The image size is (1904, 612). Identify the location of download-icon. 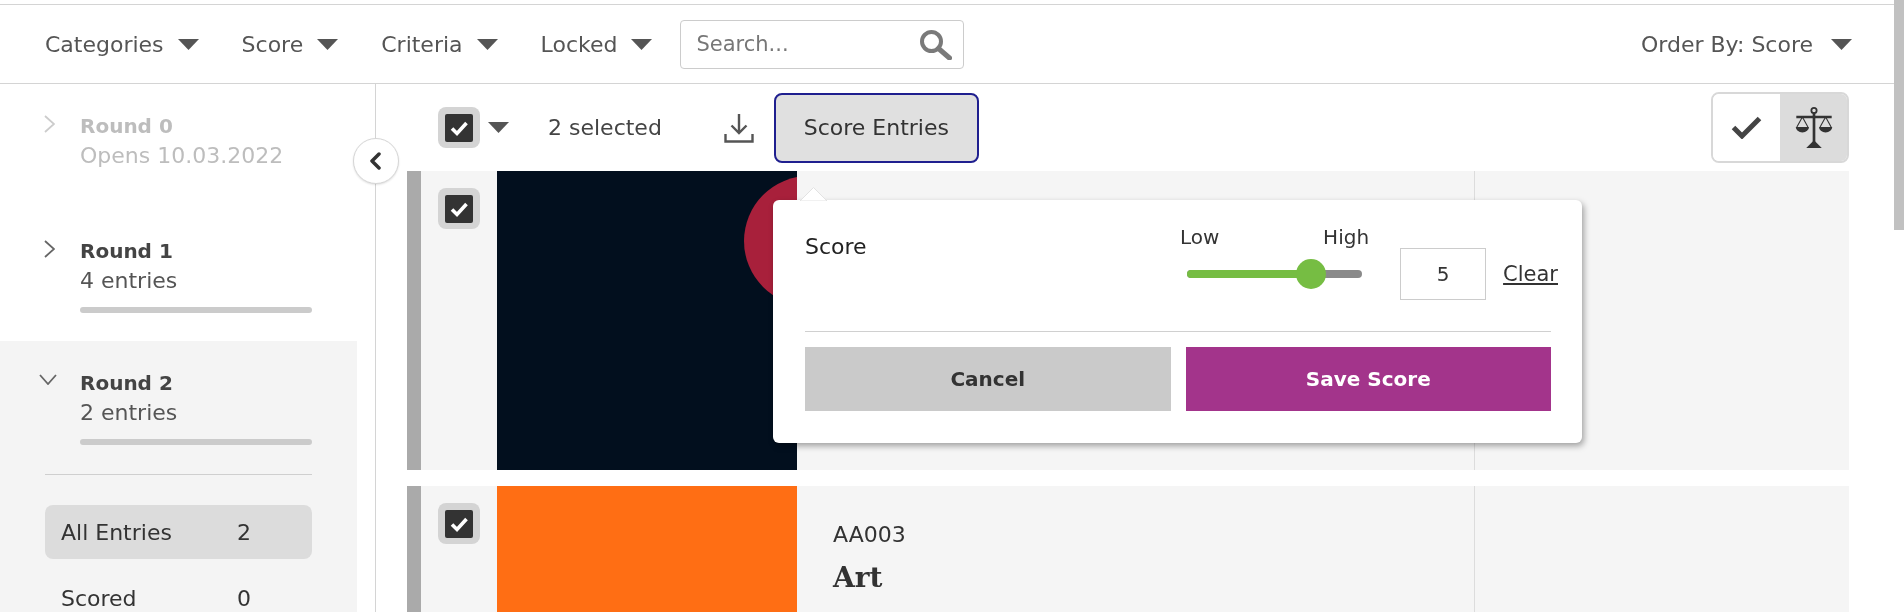
(738, 127).